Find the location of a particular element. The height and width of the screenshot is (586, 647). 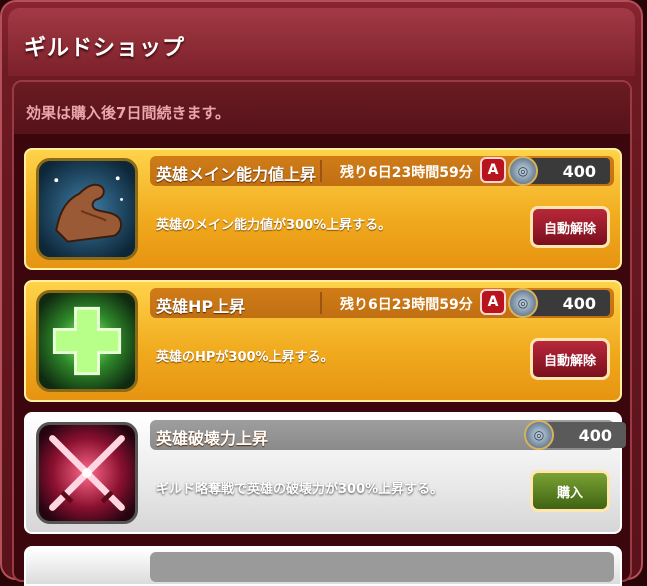

buy-button: 購入 is located at coordinates (570, 491).